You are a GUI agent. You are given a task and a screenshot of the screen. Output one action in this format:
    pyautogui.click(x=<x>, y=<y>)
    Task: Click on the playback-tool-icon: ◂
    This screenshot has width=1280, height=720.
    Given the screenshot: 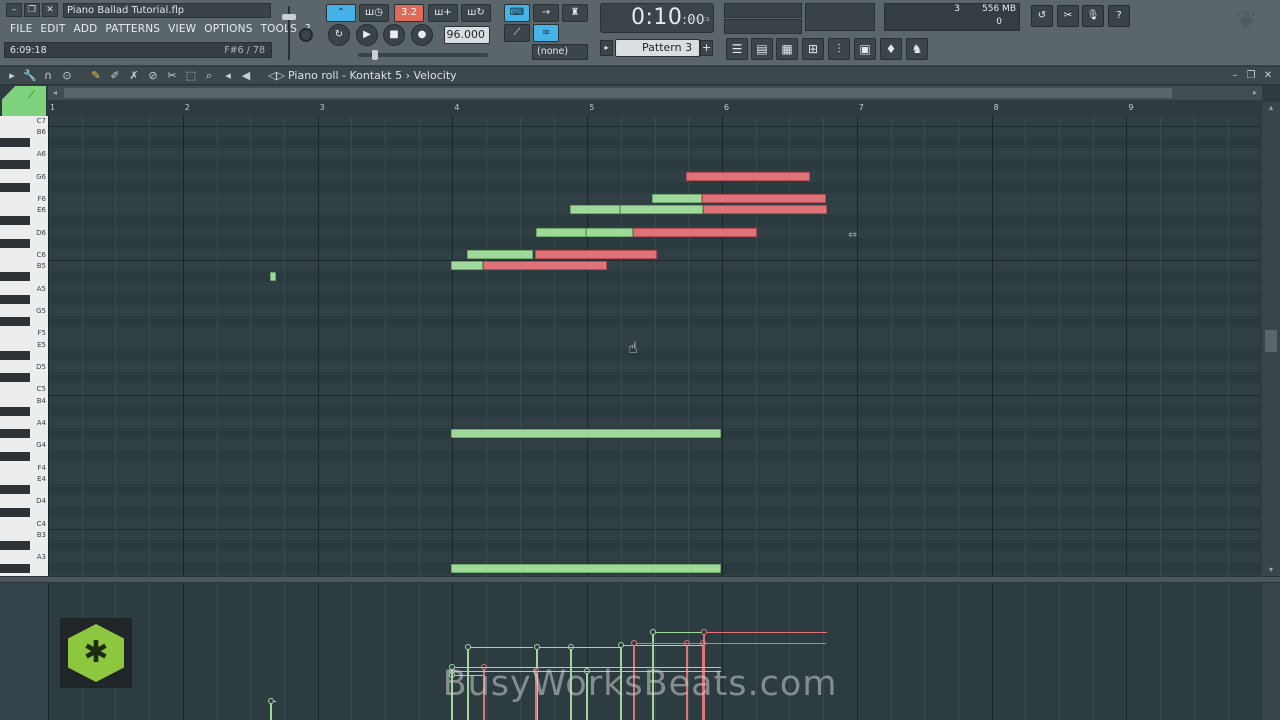 What is the action you would take?
    pyautogui.click(x=228, y=76)
    